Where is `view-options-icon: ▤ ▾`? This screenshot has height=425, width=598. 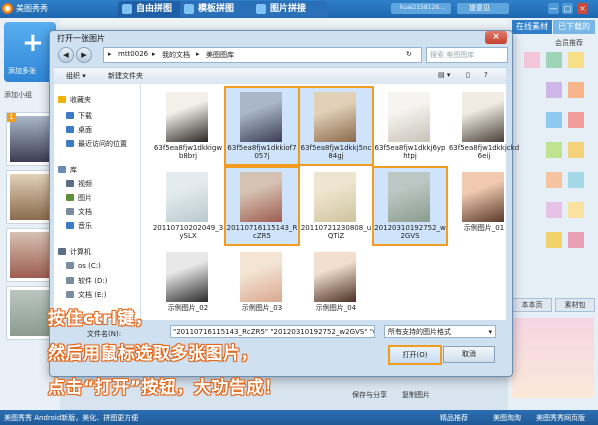
view-options-icon: ▤ ▾ is located at coordinates (444, 75).